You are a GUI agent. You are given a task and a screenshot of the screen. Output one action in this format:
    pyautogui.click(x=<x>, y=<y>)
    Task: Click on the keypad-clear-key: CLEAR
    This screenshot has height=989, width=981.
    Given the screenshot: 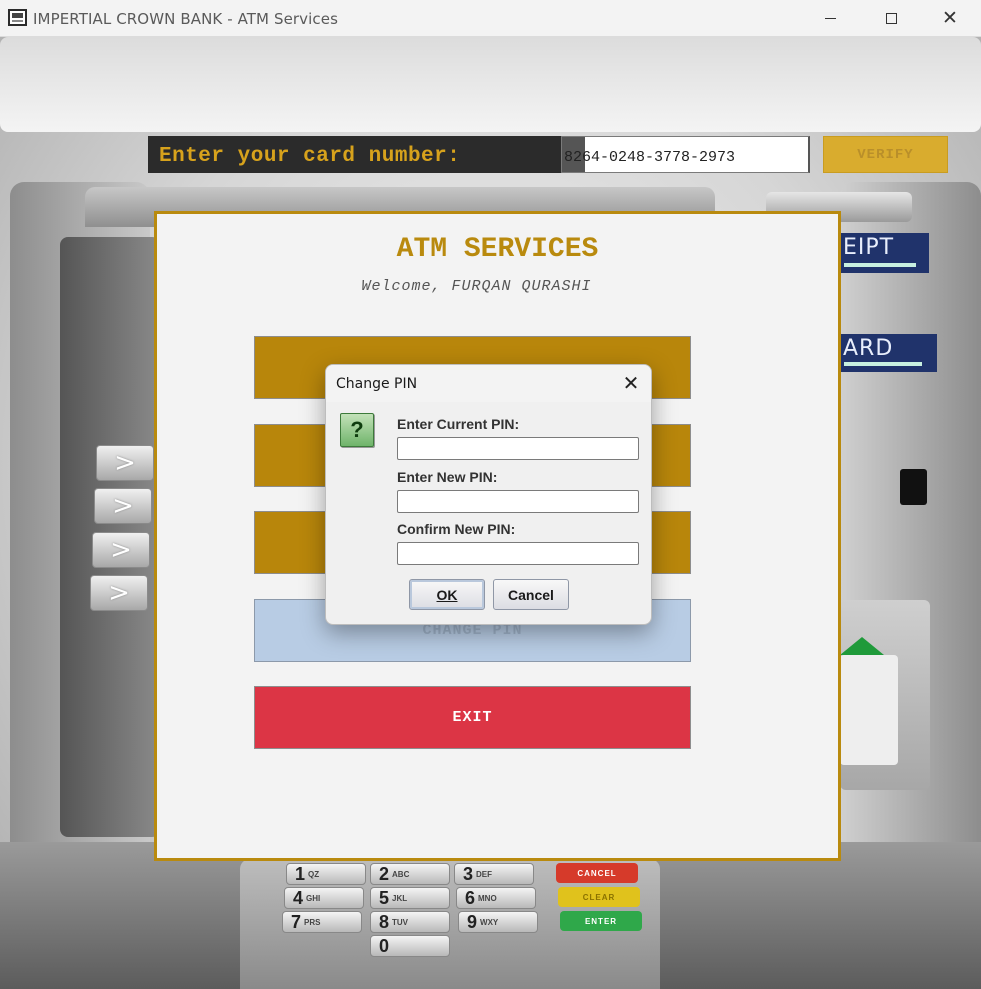 What is the action you would take?
    pyautogui.click(x=599, y=897)
    